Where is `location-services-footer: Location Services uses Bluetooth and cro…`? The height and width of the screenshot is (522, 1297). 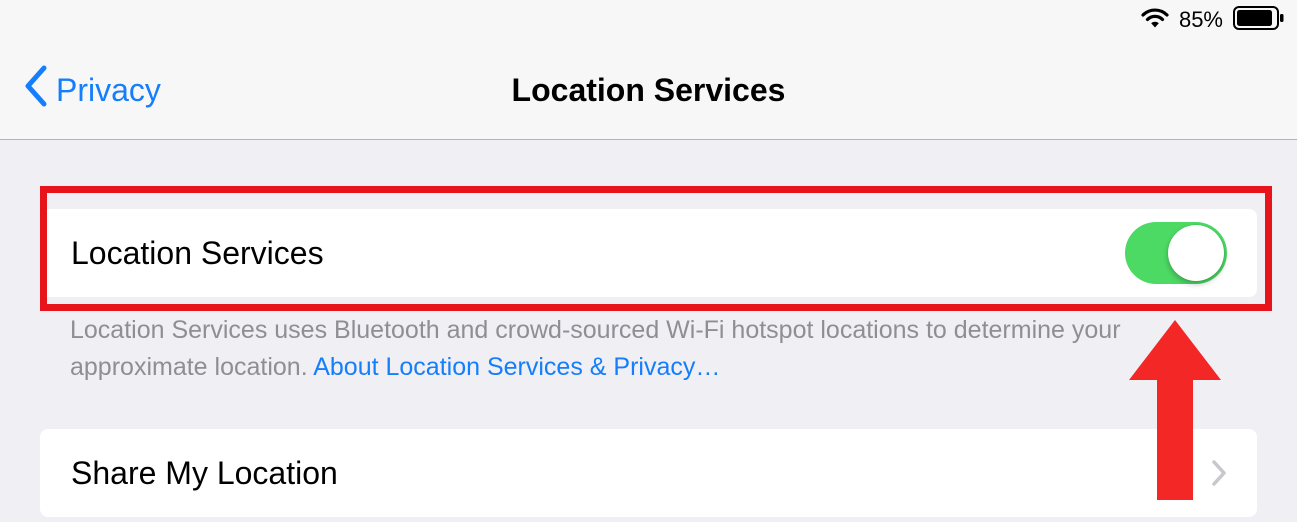 location-services-footer: Location Services uses Bluetooth and cro… is located at coordinates (660, 349).